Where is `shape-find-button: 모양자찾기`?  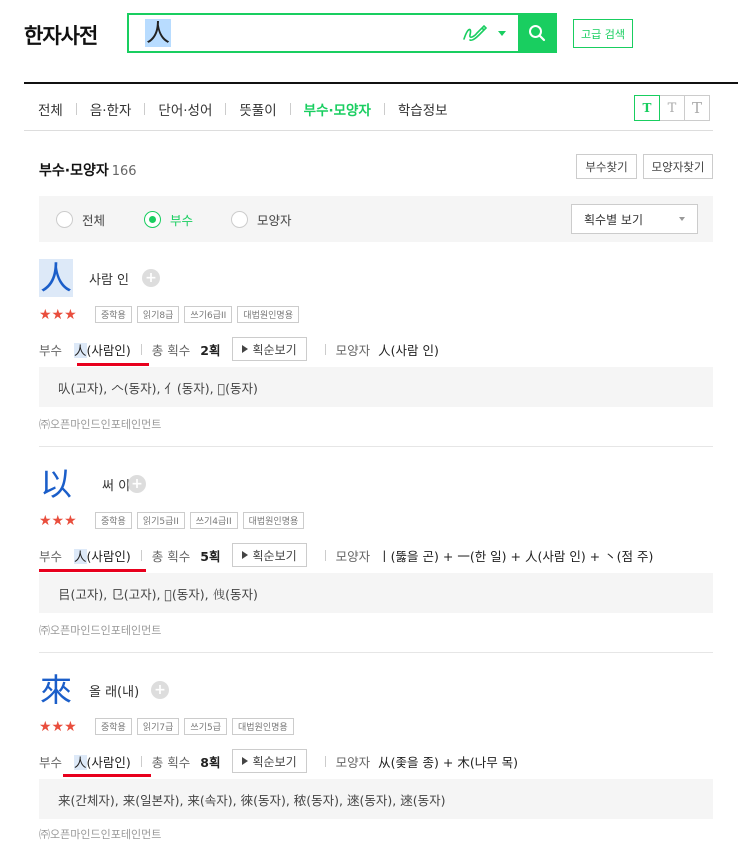 shape-find-button: 모양자찾기 is located at coordinates (678, 166).